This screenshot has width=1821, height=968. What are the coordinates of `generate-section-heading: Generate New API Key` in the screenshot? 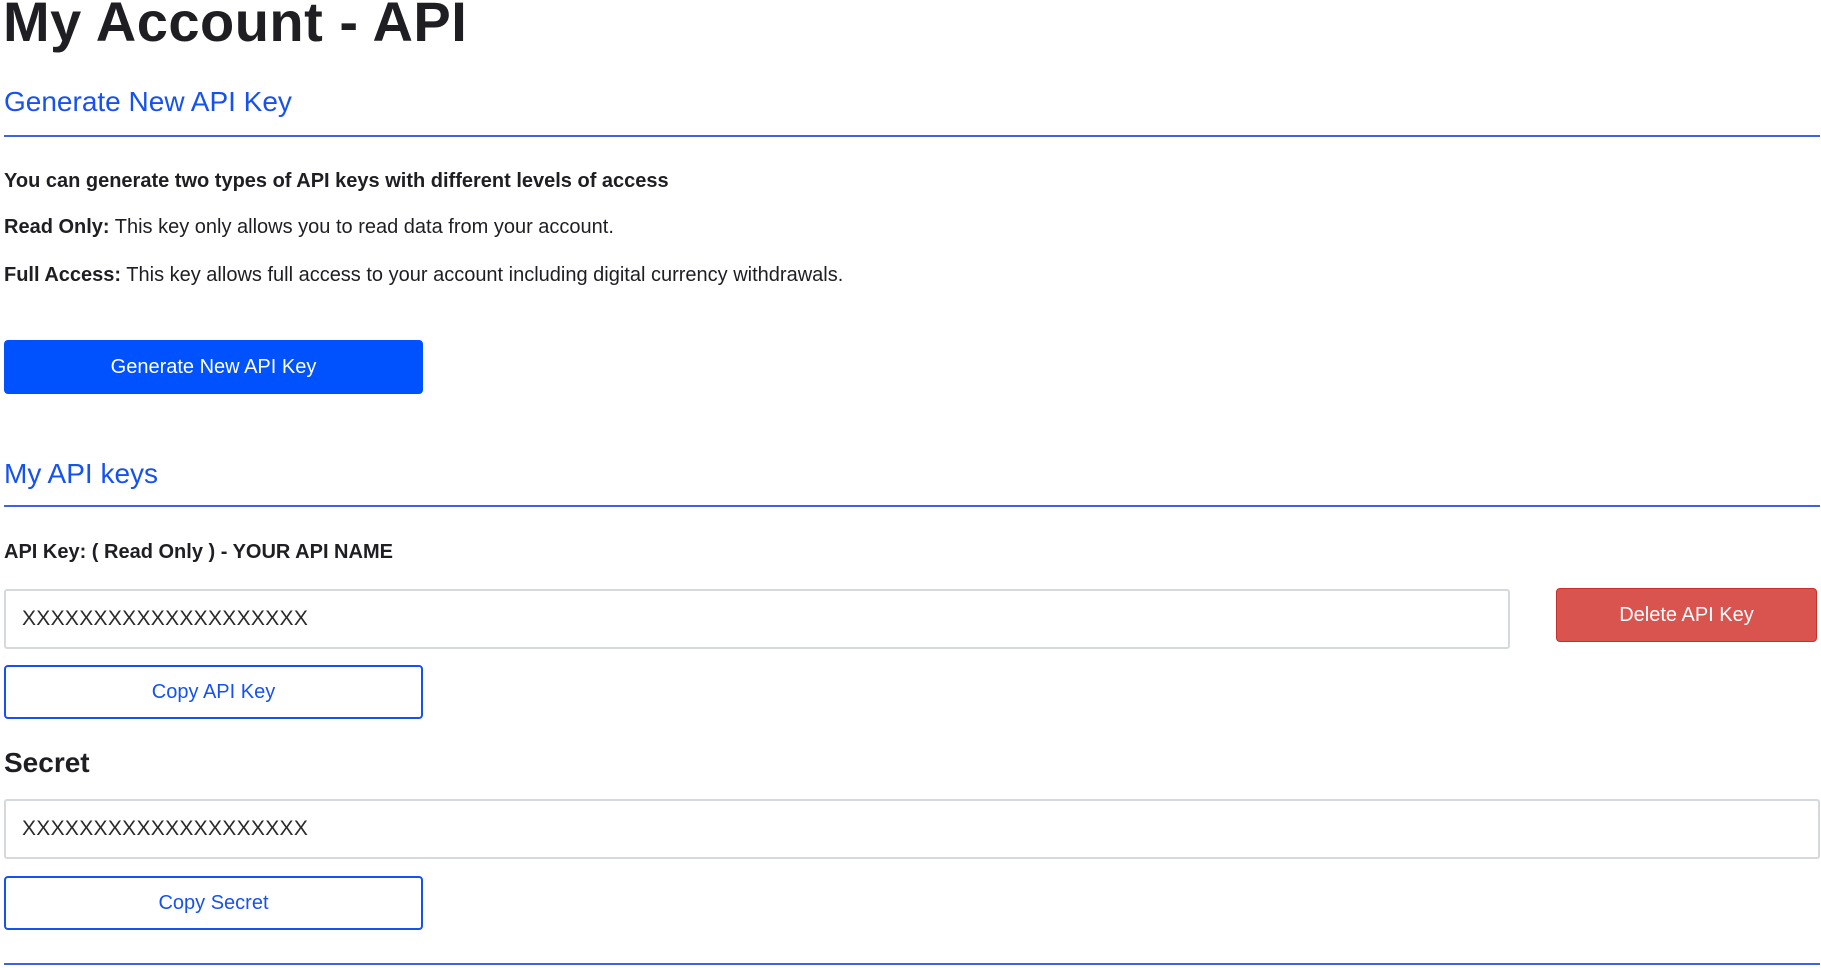 It's located at (148, 101).